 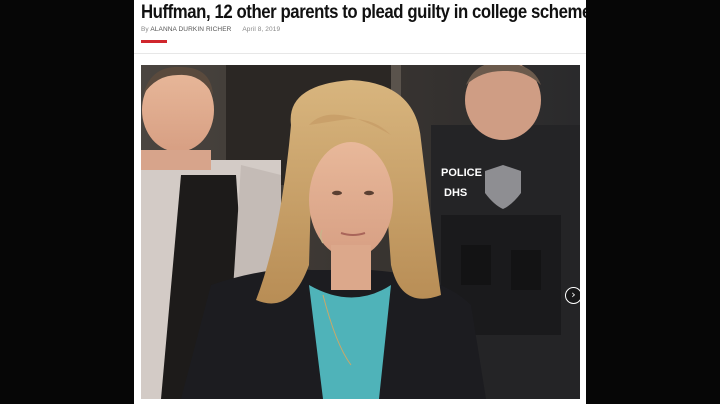 I want to click on header-divider, so click(x=360, y=53).